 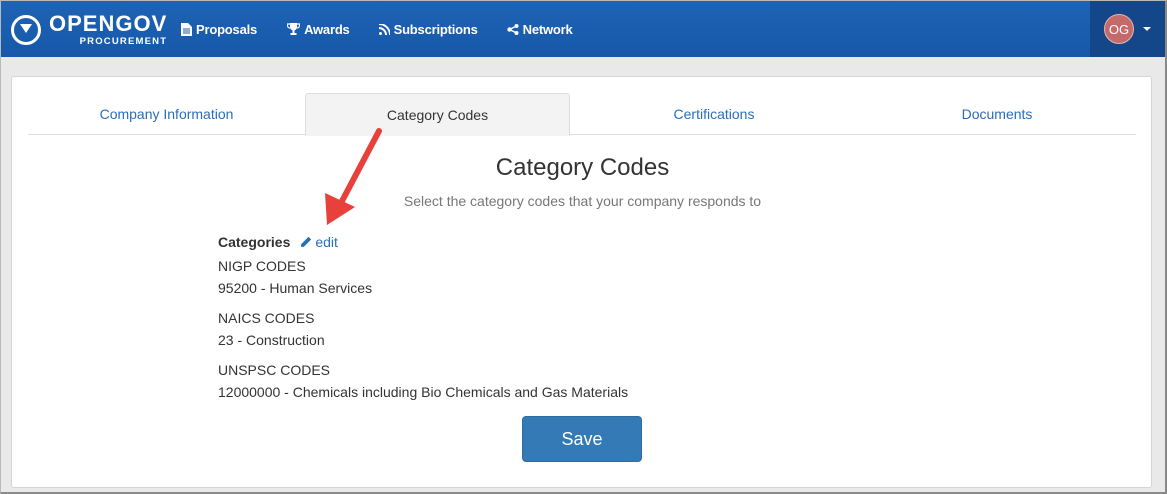 What do you see at coordinates (327, 29) in the screenshot?
I see `nav-item-label: Awards` at bounding box center [327, 29].